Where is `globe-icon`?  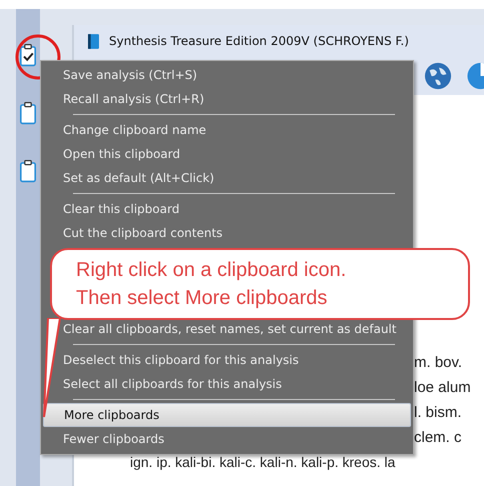 globe-icon is located at coordinates (438, 76).